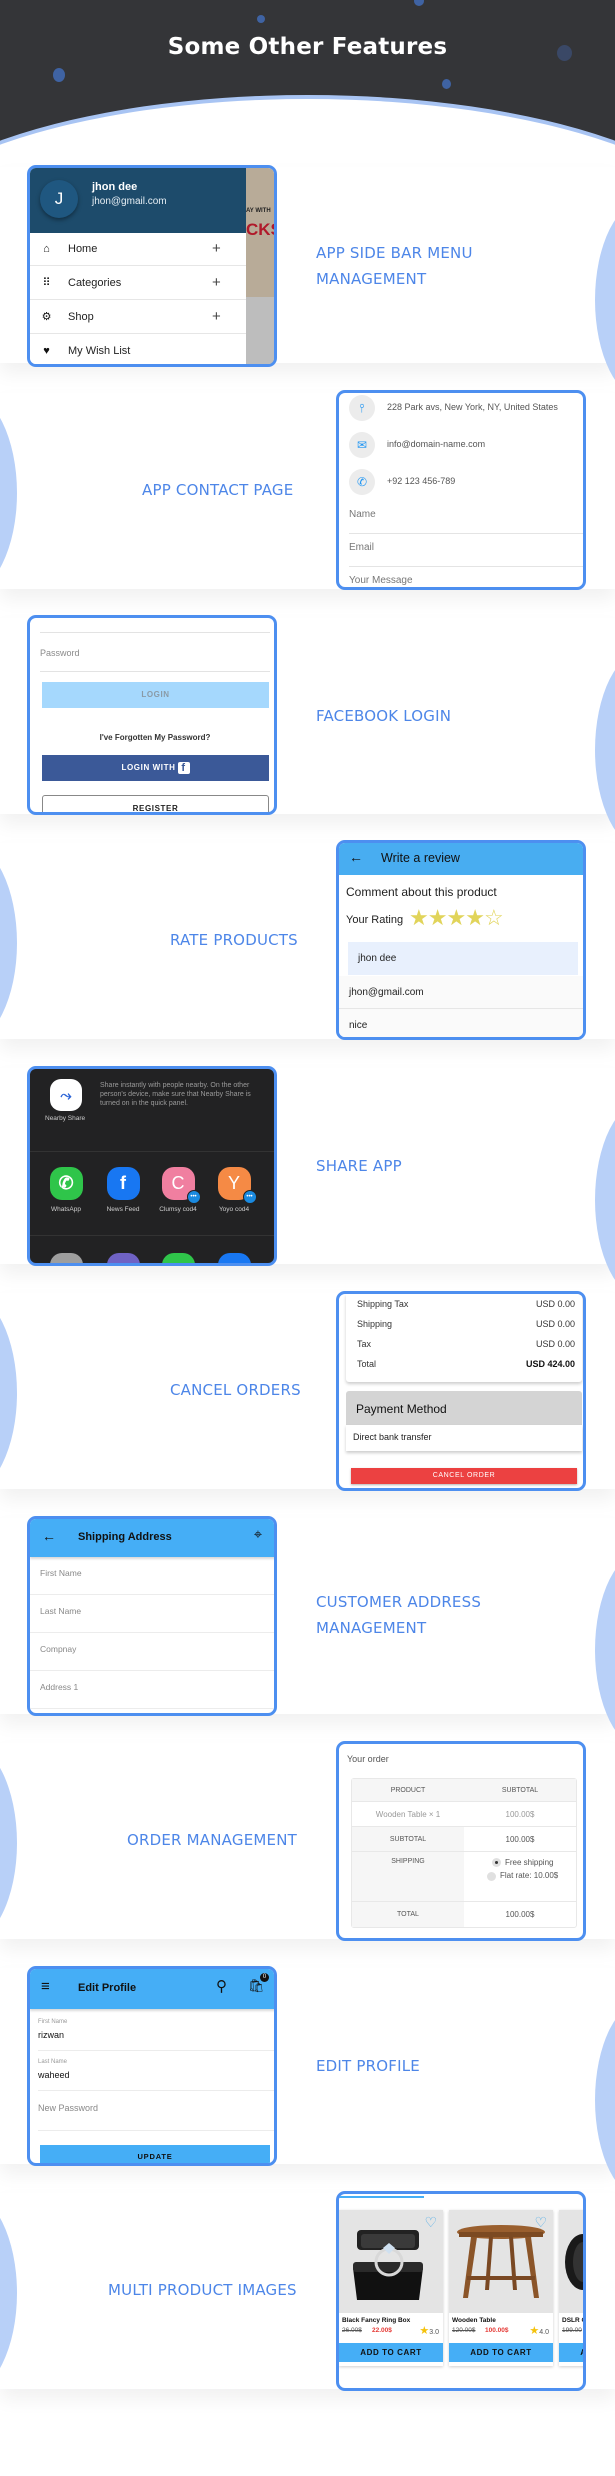  Describe the element at coordinates (148, 767) in the screenshot. I see `facebook-button-label: LOGIN WITH` at that location.